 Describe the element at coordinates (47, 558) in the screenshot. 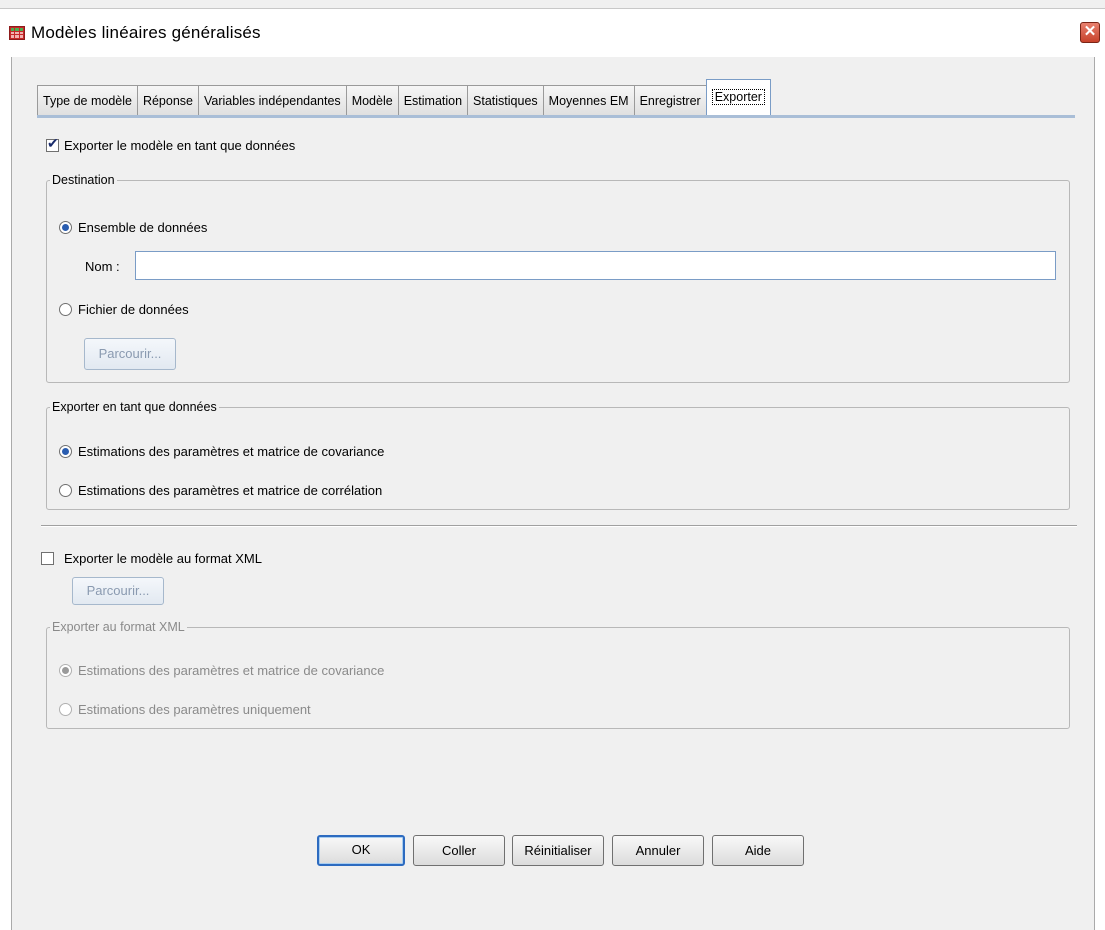

I see `export-xml-checkbox` at that location.